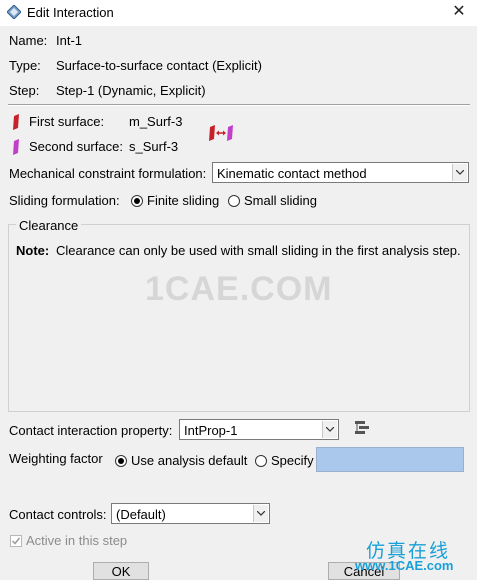 This screenshot has width=477, height=580. Describe the element at coordinates (239, 289) in the screenshot. I see `watermark: 1CAE.COM` at that location.